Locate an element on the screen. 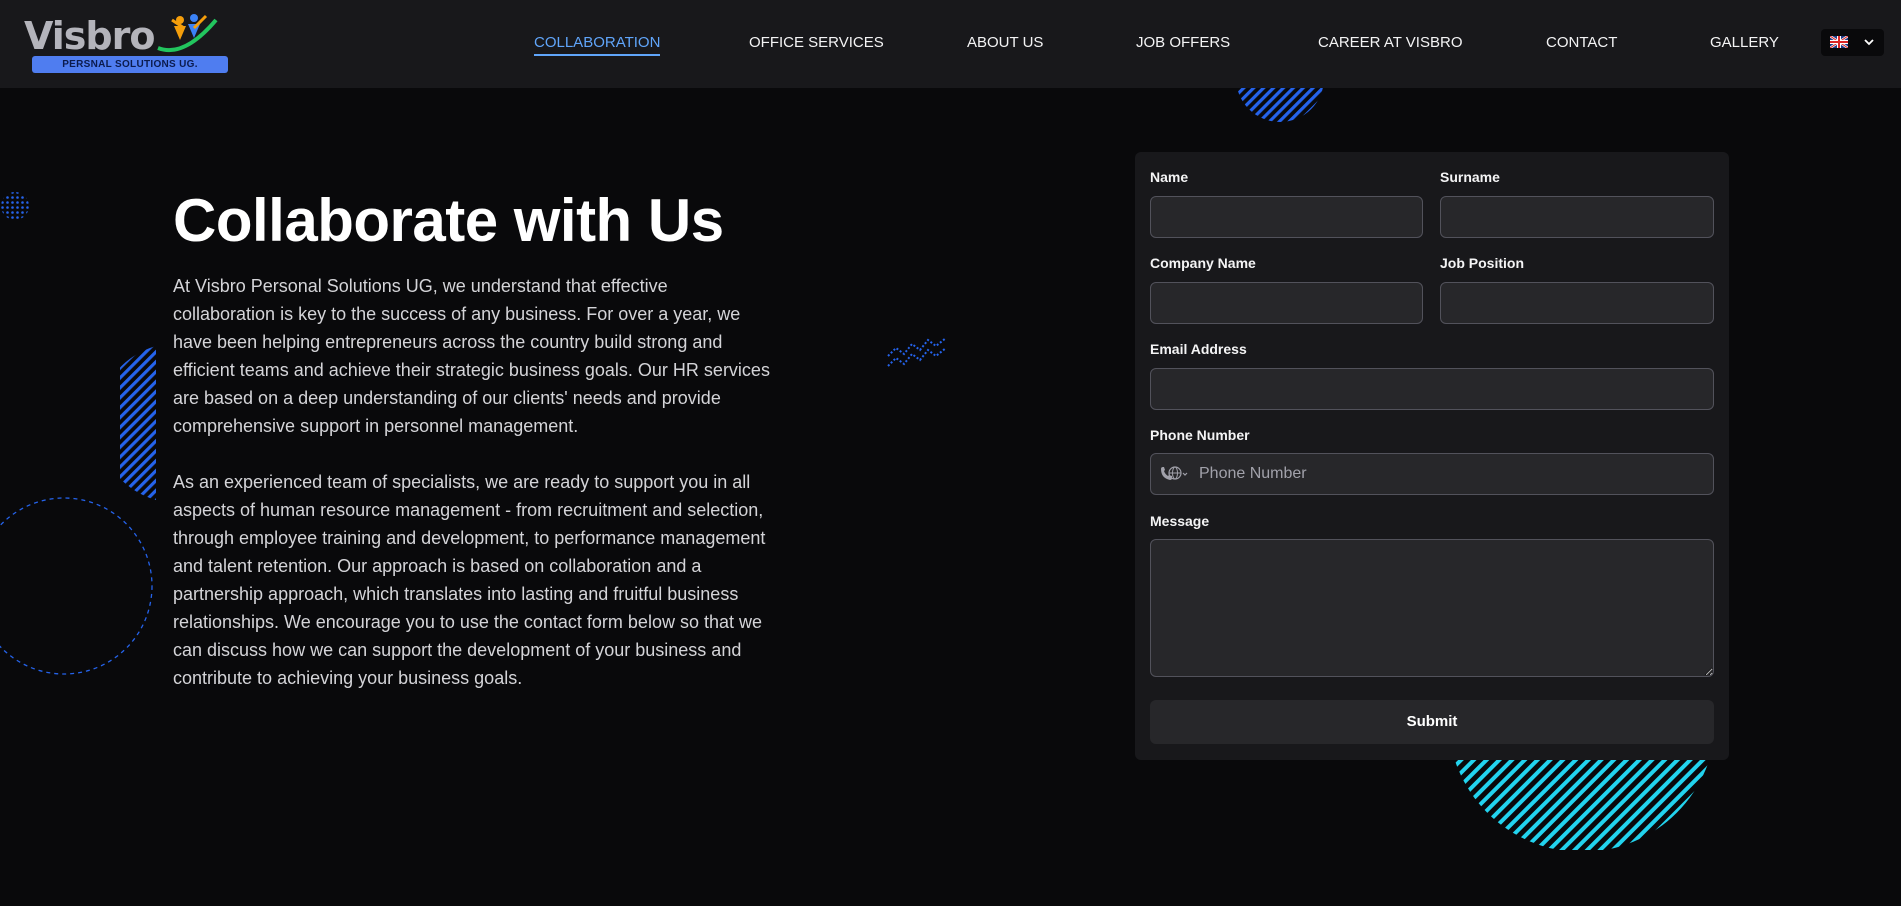 This screenshot has height=906, width=1901. surname-input is located at coordinates (1577, 217).